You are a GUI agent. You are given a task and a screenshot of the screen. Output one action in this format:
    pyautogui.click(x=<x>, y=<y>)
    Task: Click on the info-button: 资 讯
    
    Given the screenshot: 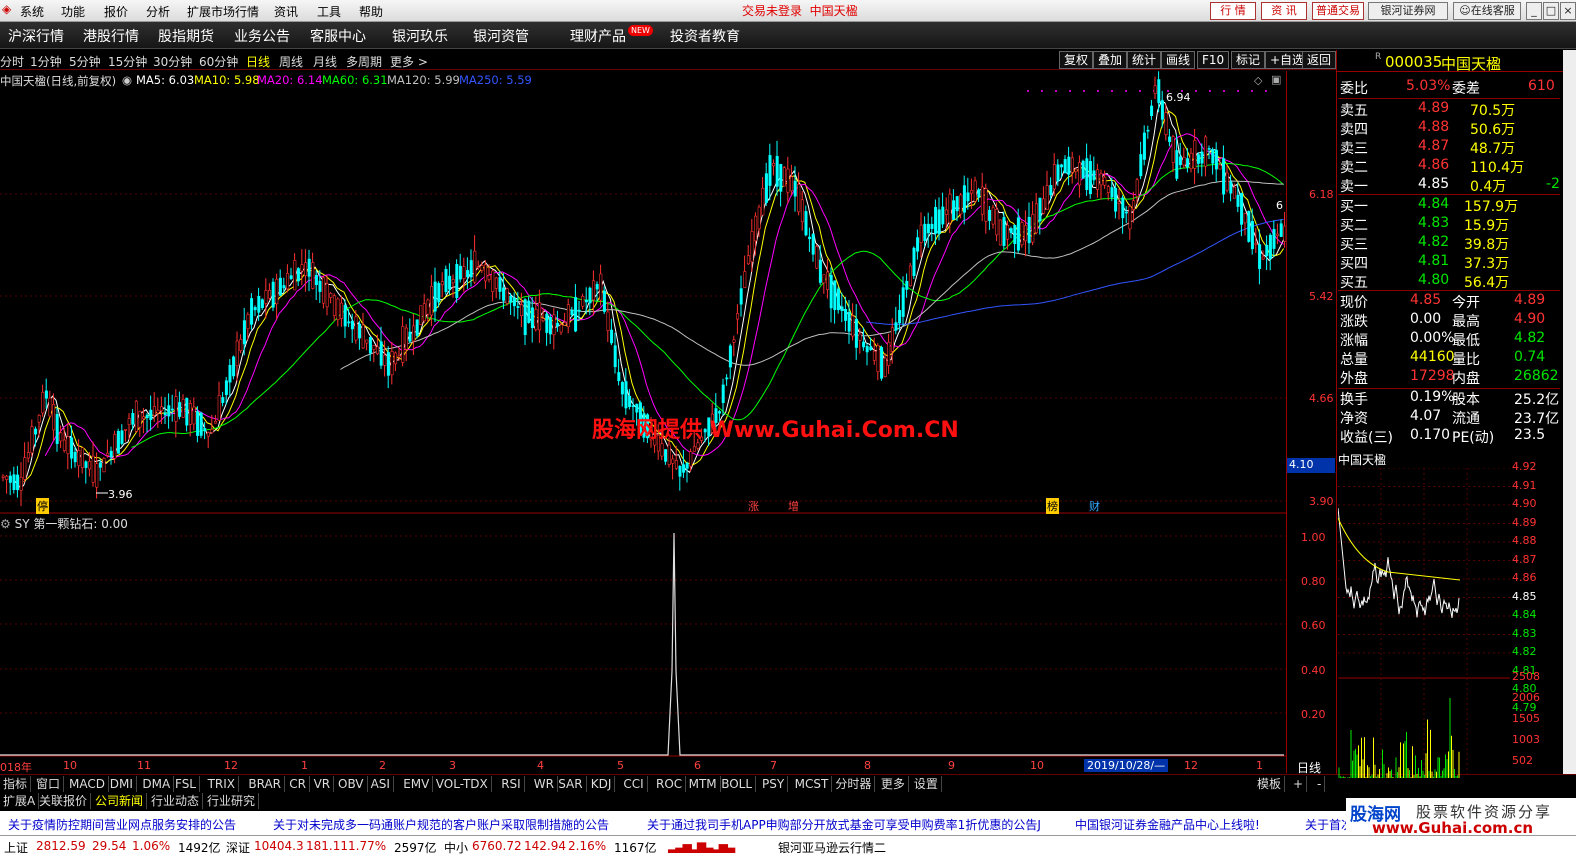 What is the action you would take?
    pyautogui.click(x=1284, y=11)
    